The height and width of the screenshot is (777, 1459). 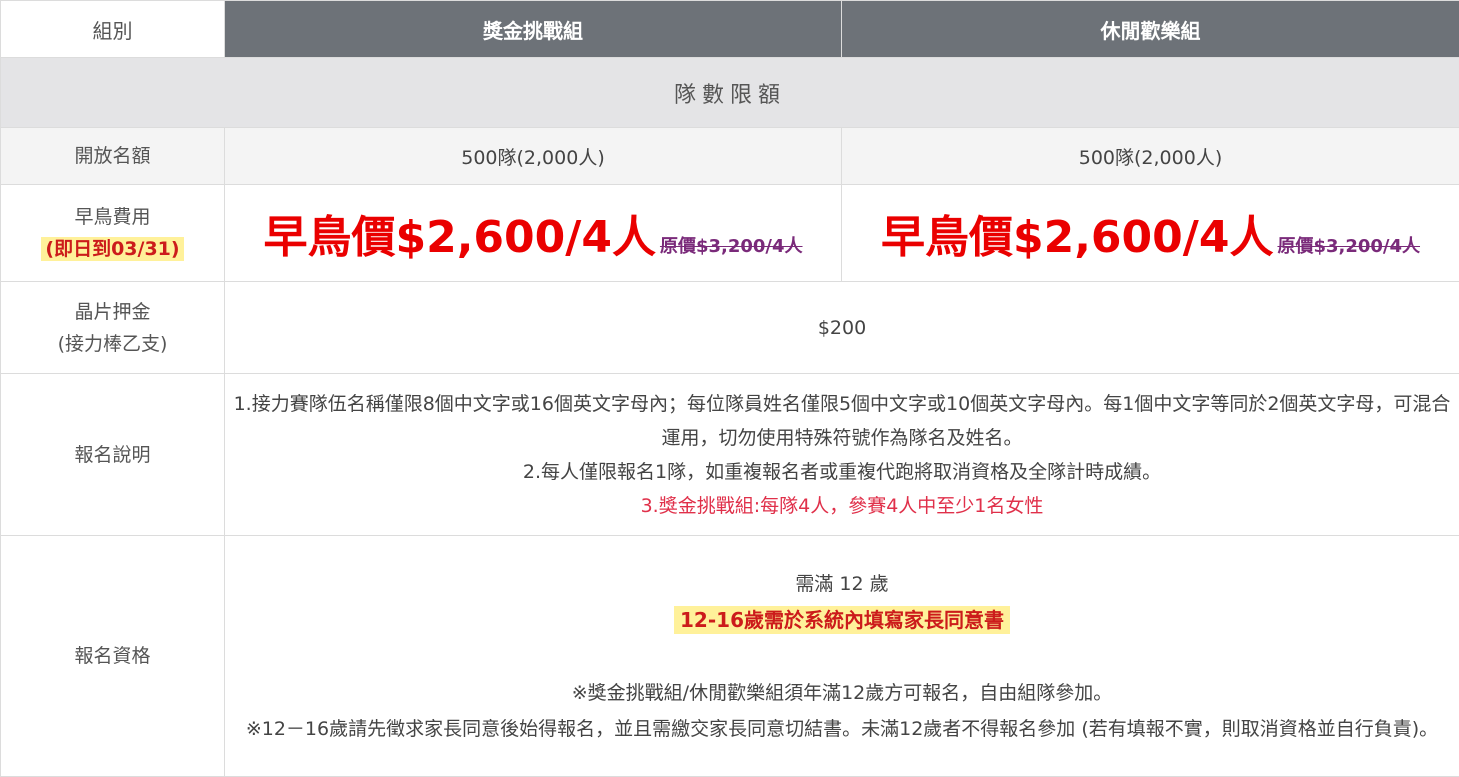 I want to click on header-row: 組別 獎金挑戰組 休閒歡樂組, so click(x=730, y=29).